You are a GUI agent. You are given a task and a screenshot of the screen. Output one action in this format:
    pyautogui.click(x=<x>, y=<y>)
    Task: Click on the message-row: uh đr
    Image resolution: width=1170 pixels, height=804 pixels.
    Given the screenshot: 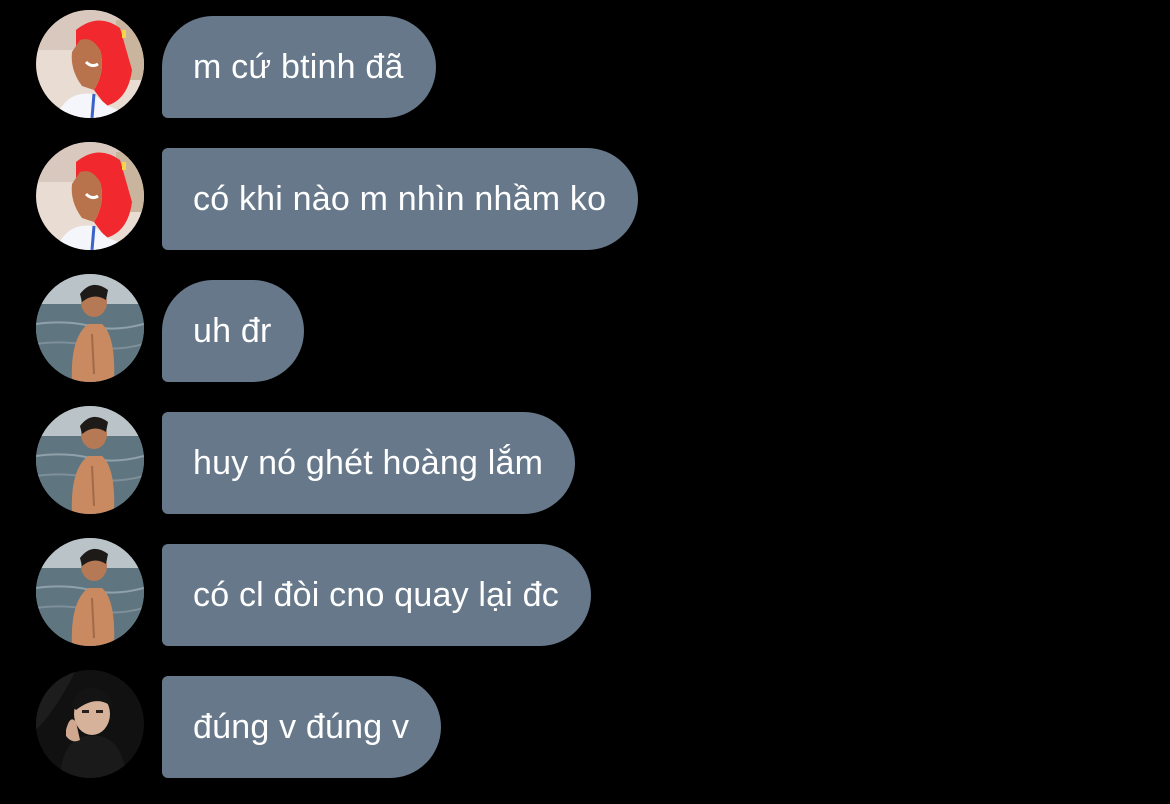 What is the action you would take?
    pyautogui.click(x=170, y=328)
    